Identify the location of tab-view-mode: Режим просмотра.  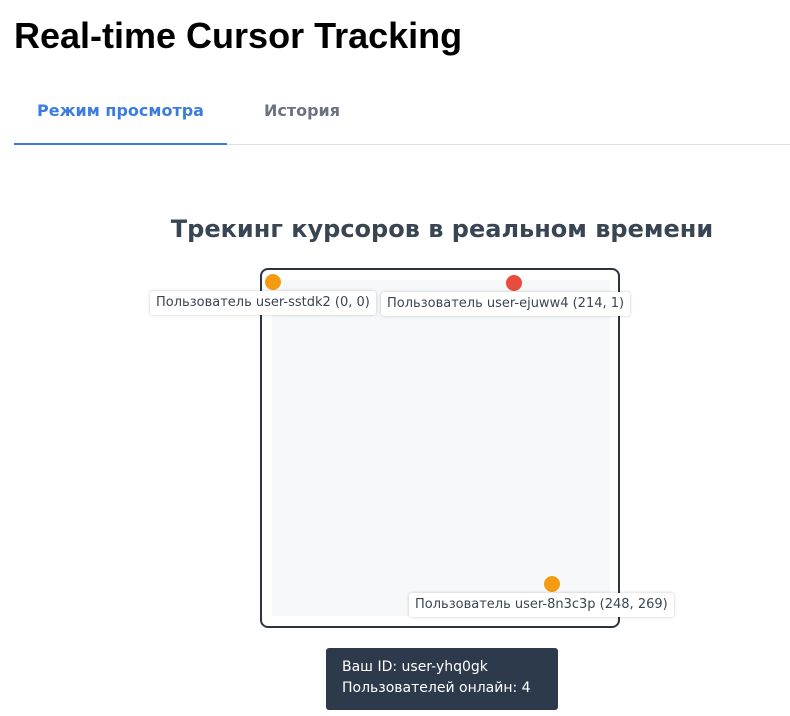
(120, 115).